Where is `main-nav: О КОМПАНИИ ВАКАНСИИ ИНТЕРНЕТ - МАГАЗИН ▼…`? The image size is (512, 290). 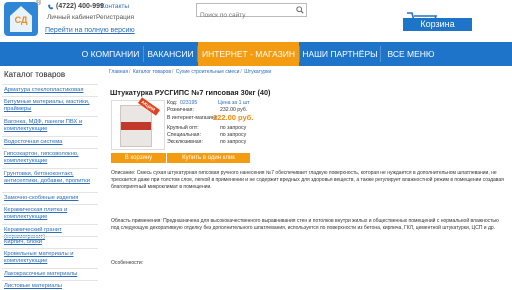
main-nav: О КОМПАНИИ ВАКАНСИИ ИНТЕРНЕТ - МАГАЗИН ▼… is located at coordinates (256, 62).